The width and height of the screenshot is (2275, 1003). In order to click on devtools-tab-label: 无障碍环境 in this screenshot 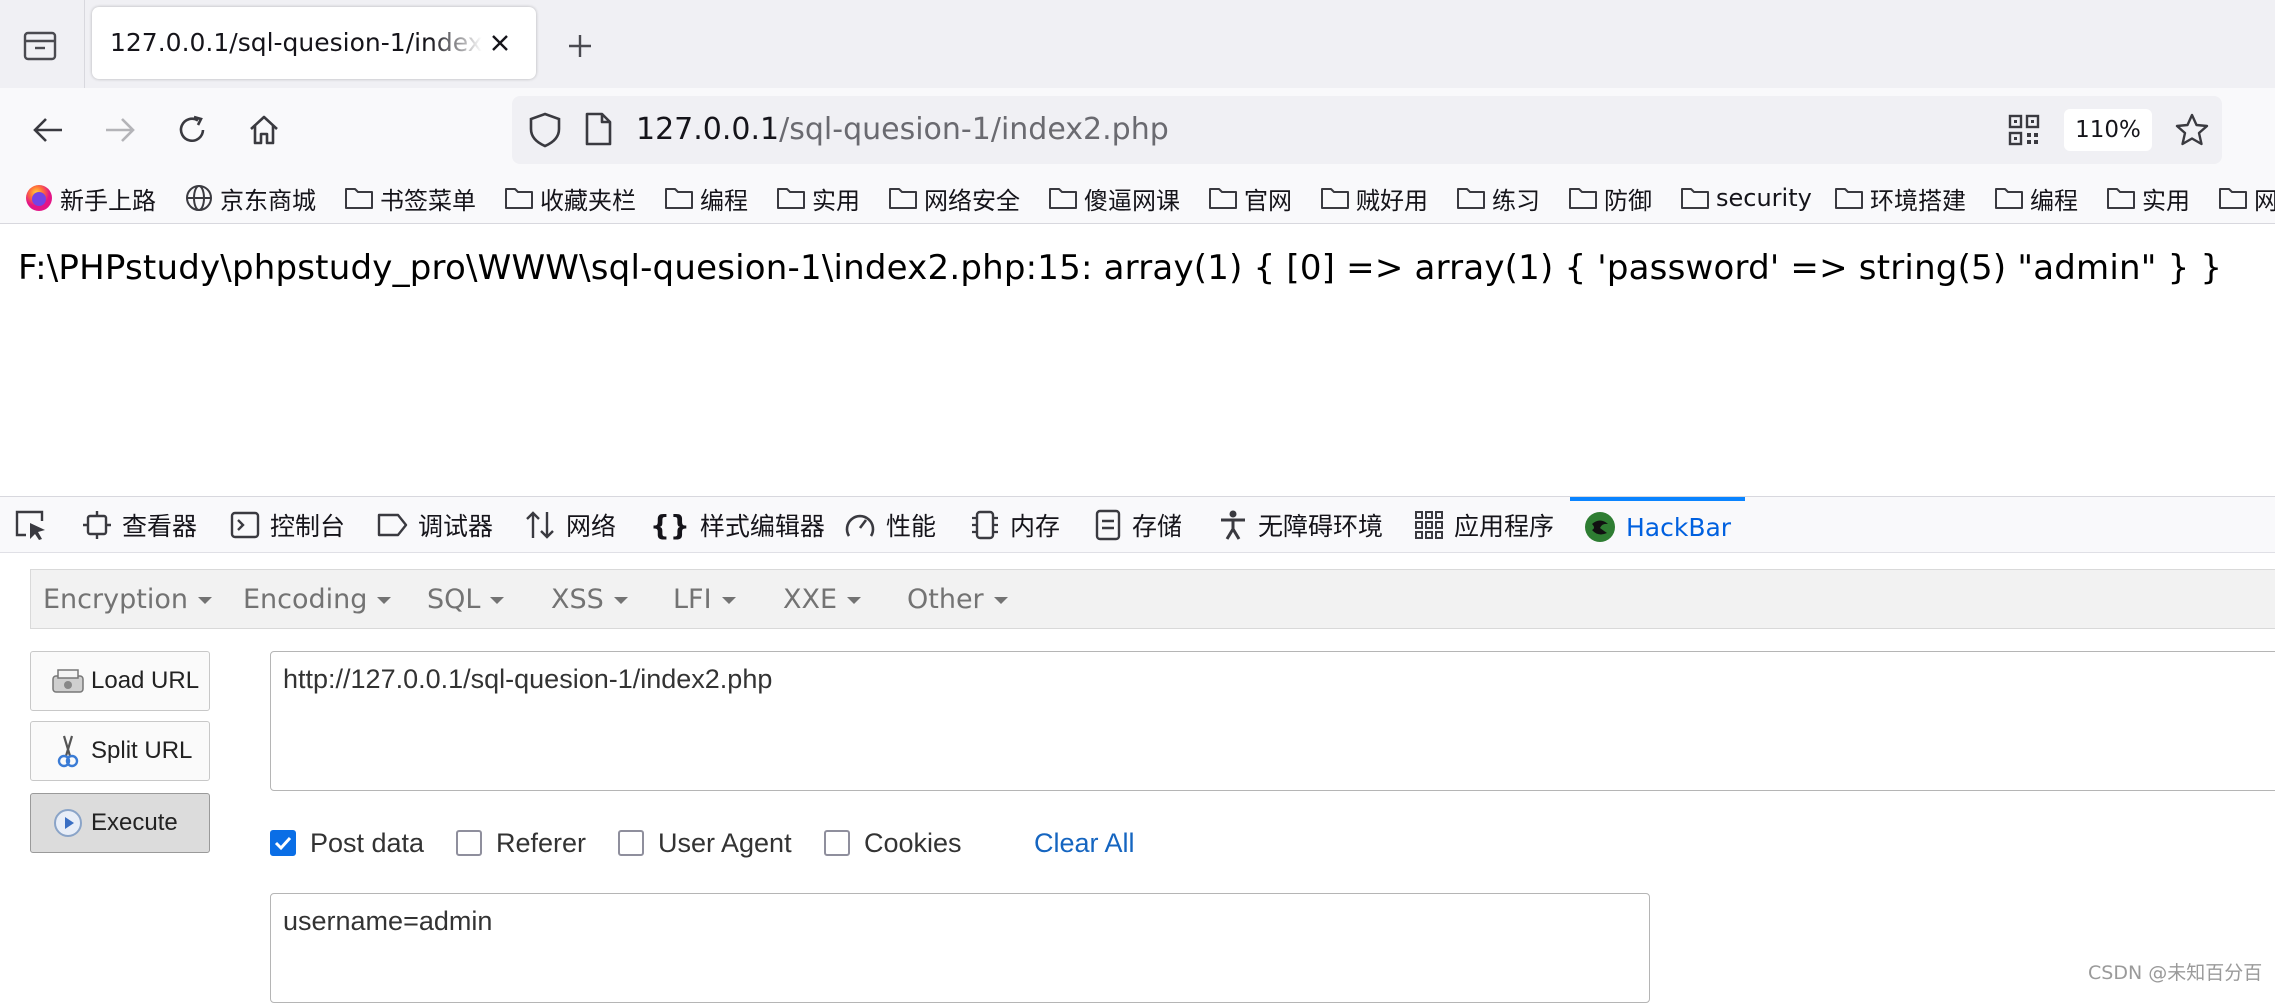, I will do `click(1321, 526)`.